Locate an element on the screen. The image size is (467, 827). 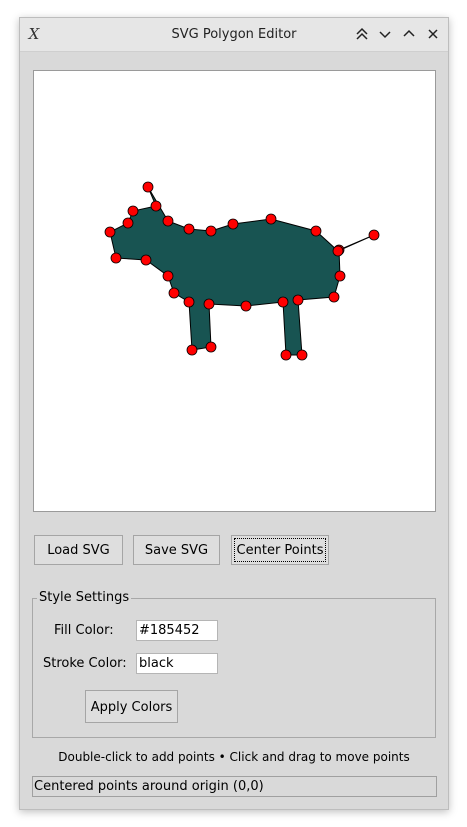
close-icon is located at coordinates (433, 34).